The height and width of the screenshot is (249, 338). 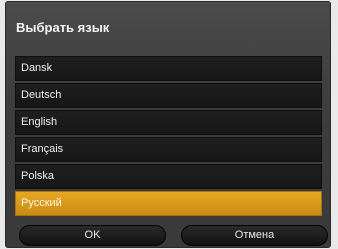 I want to click on cancel-button: Отмена, so click(x=254, y=235).